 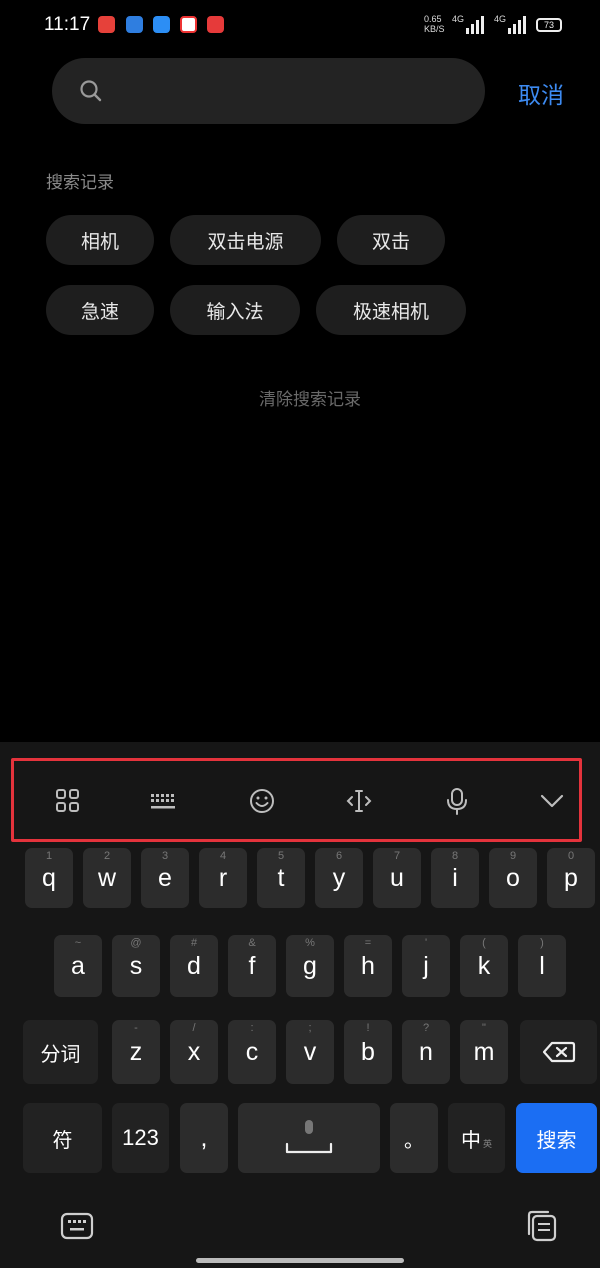 What do you see at coordinates (368, 966) in the screenshot?
I see `key-h: = h` at bounding box center [368, 966].